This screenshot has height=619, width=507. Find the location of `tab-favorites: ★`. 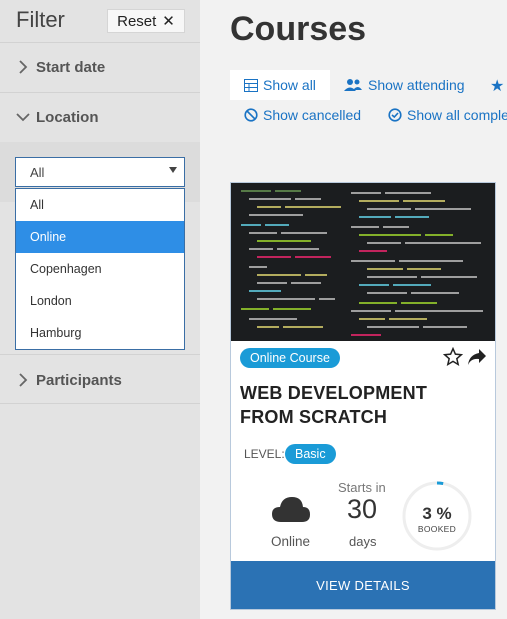

tab-favorites: ★ is located at coordinates (497, 86).